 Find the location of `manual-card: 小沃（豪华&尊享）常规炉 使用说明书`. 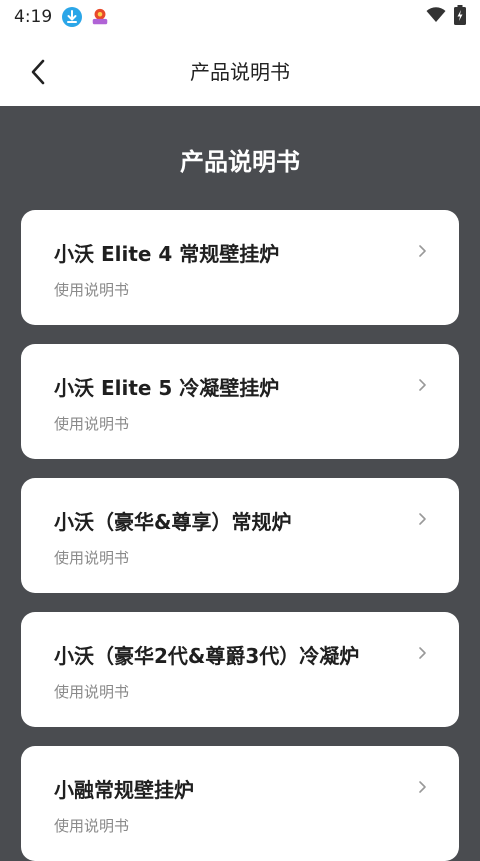

manual-card: 小沃（豪华&尊享）常规炉 使用说明书 is located at coordinates (240, 535).